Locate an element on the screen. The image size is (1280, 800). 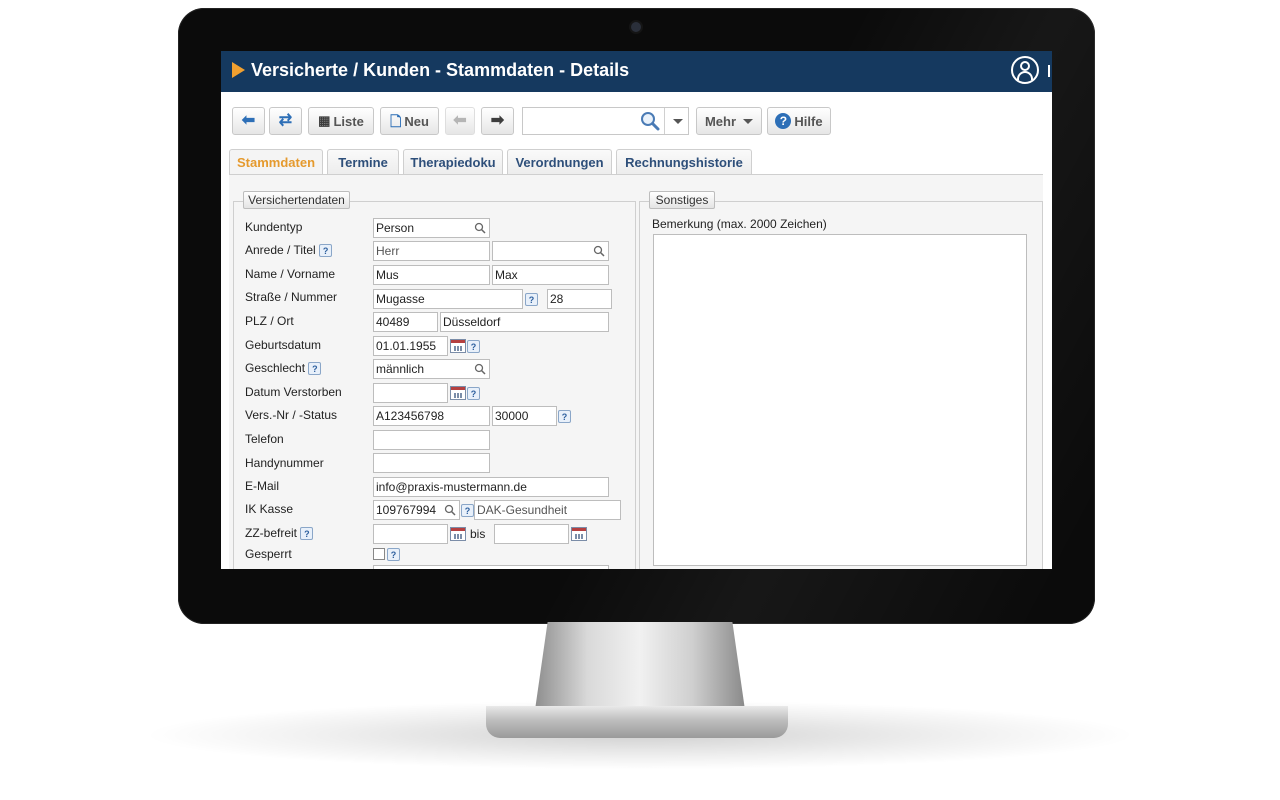
next-button: ➡ is located at coordinates (497, 121).